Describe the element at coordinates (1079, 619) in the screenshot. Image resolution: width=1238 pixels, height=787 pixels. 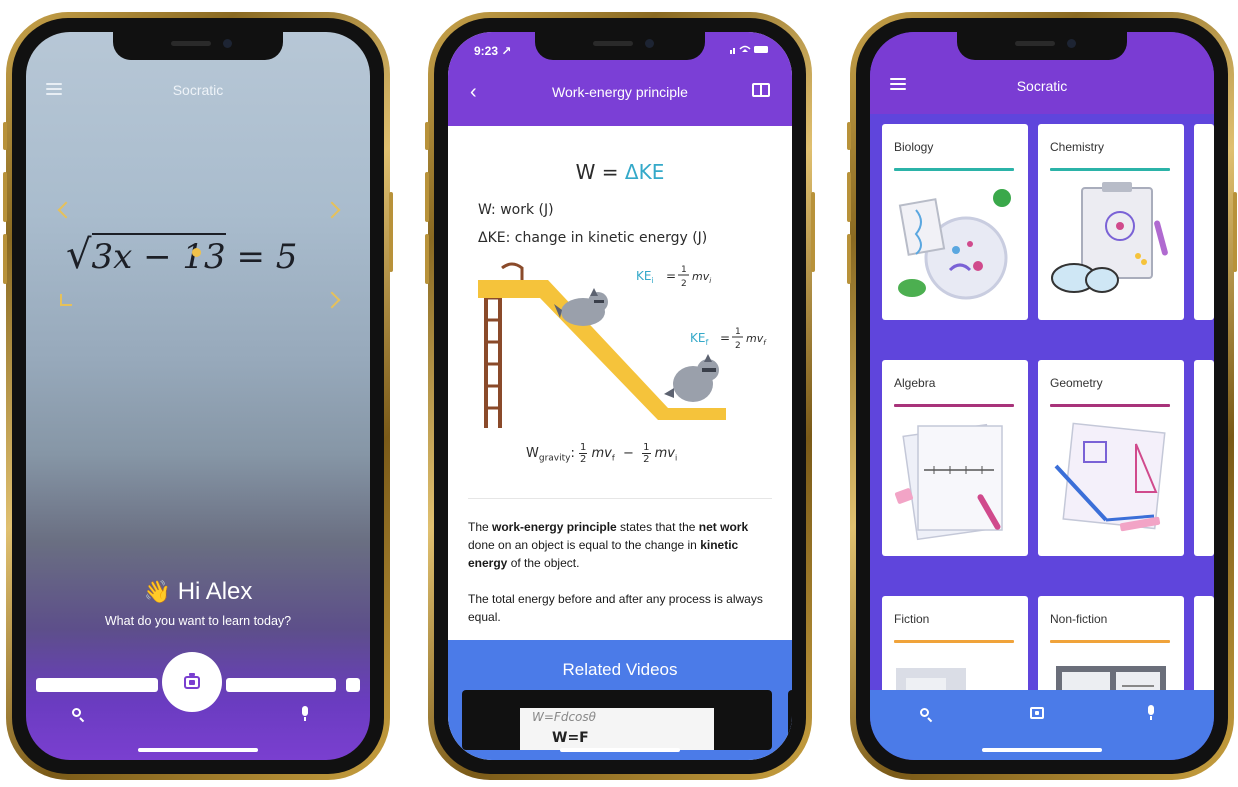
I see `card-label: Non-fiction` at that location.